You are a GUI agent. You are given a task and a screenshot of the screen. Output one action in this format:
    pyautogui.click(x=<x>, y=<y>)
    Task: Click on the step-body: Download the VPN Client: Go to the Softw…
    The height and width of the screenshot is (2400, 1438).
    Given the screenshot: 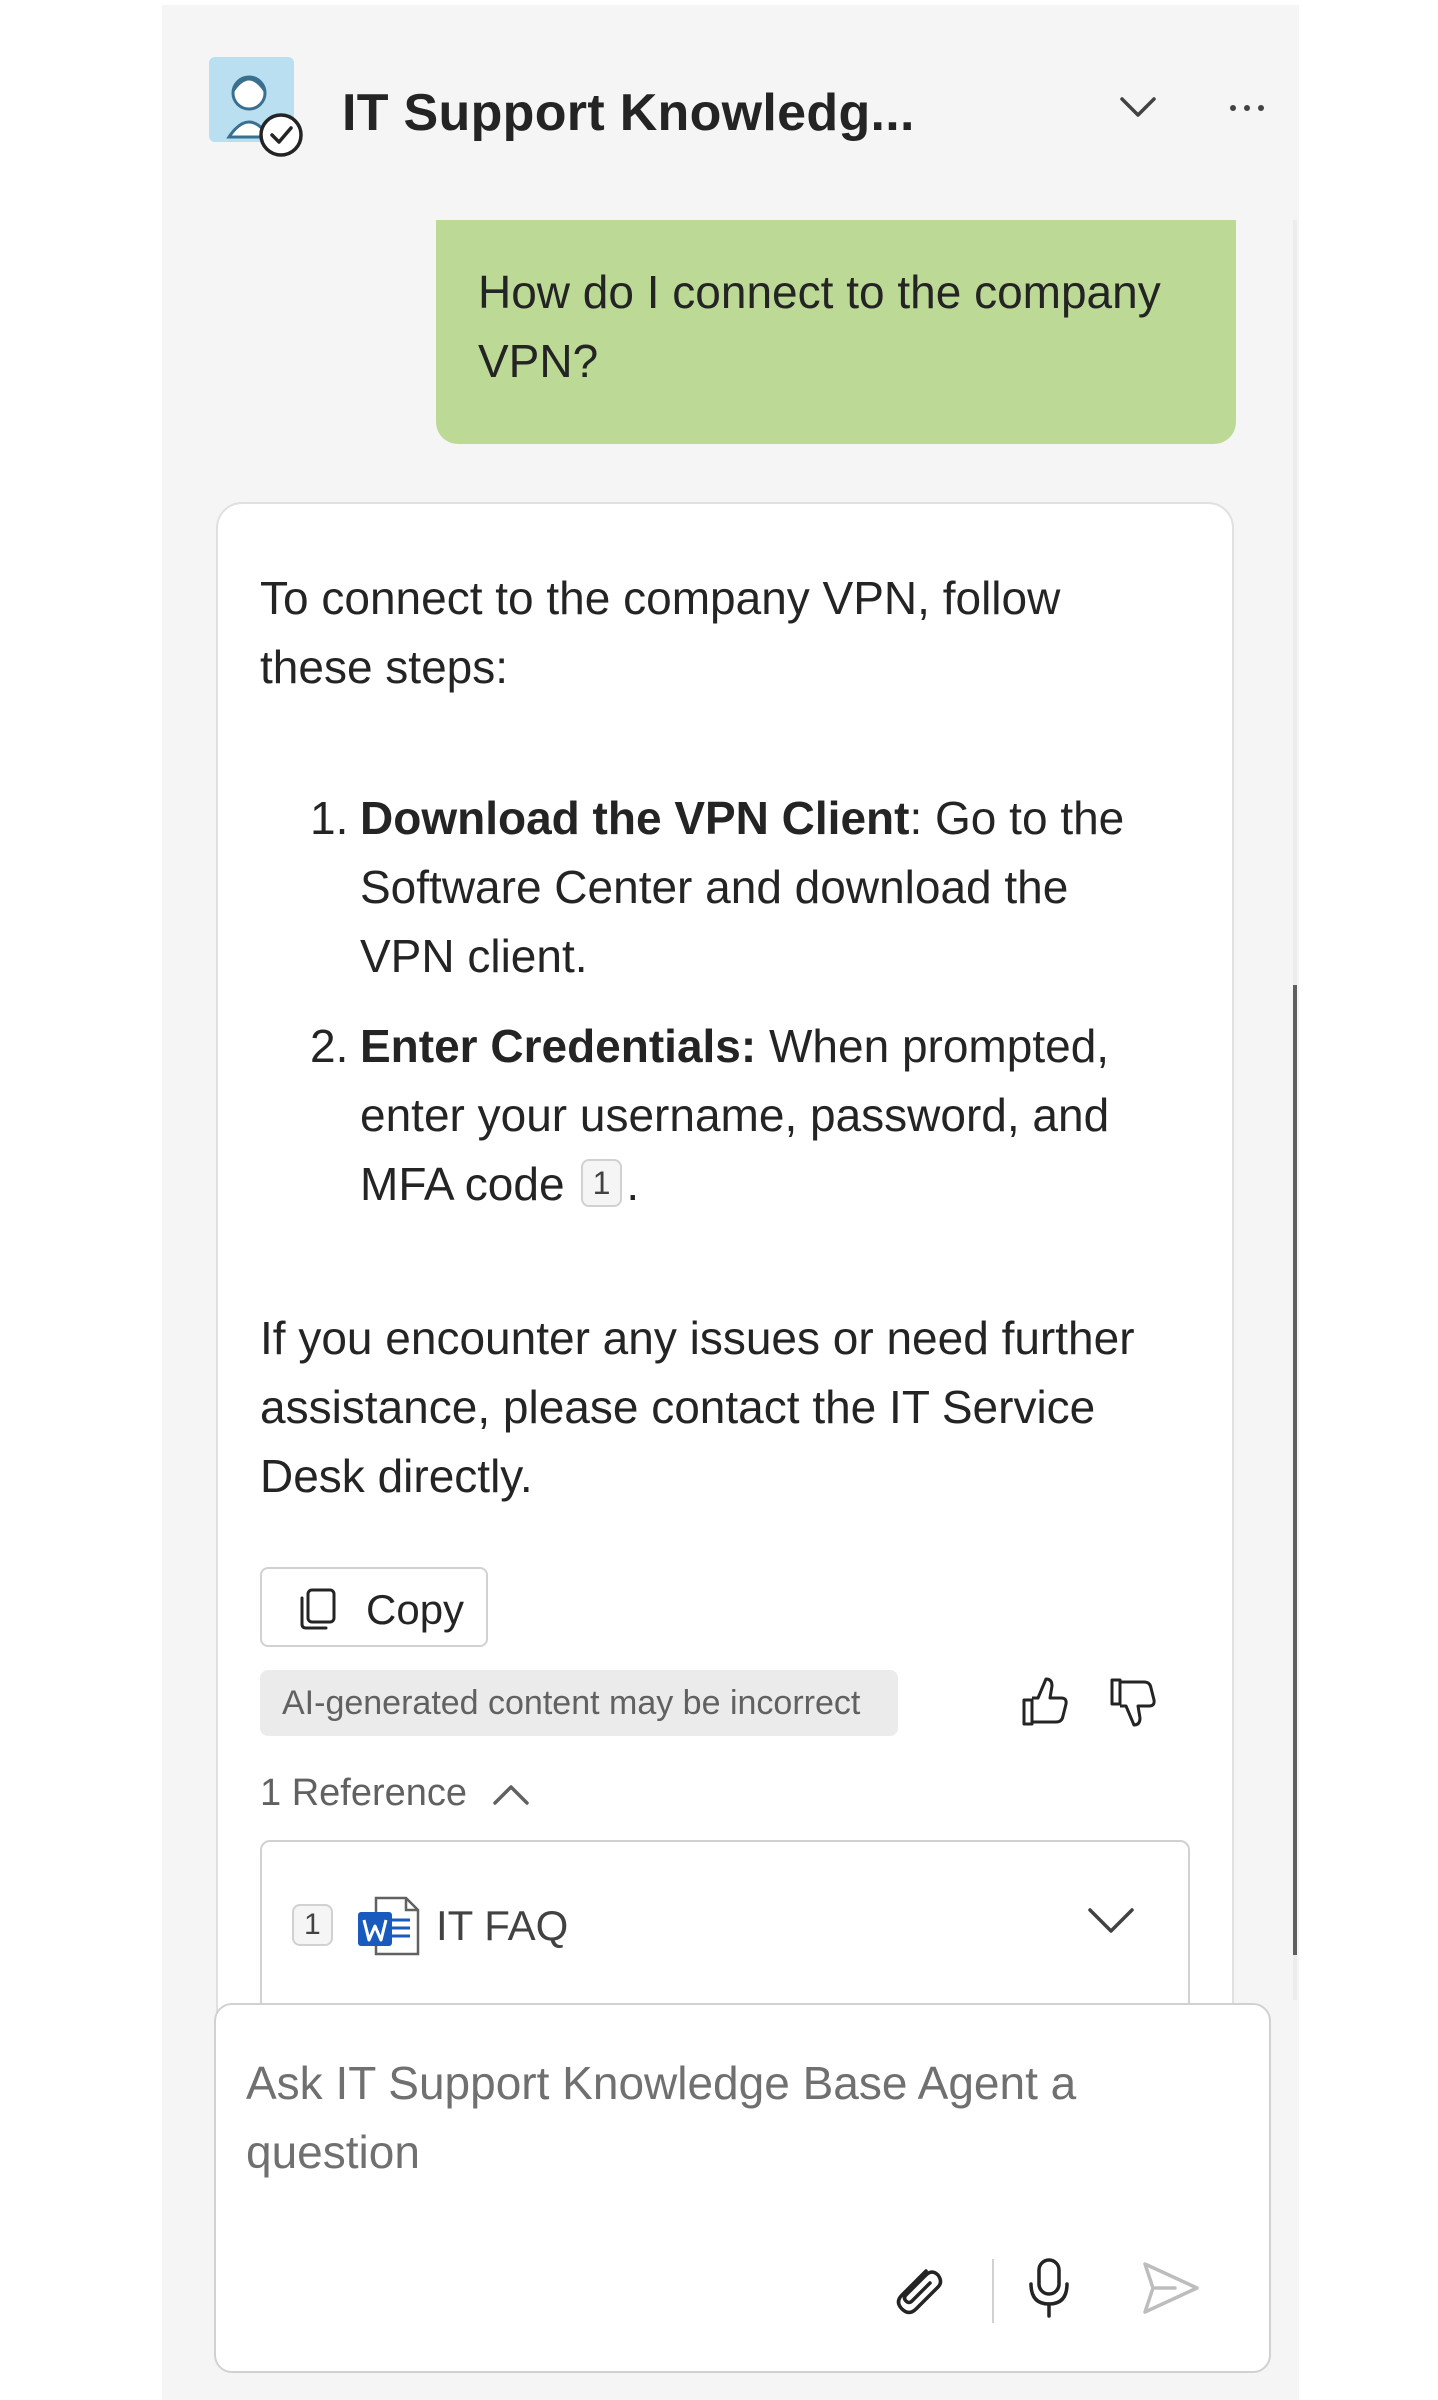 What is the action you would take?
    pyautogui.click(x=760, y=887)
    